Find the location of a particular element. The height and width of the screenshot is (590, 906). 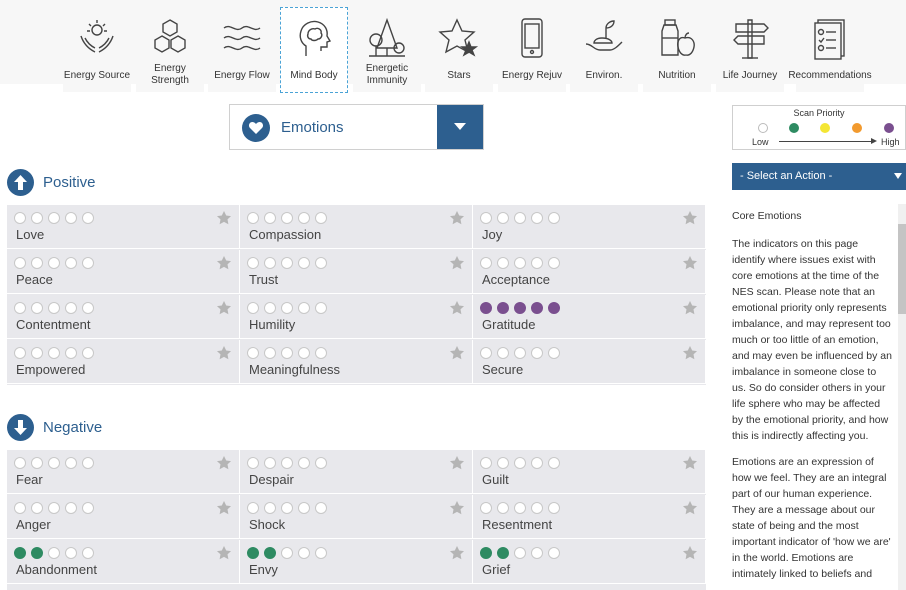

nav-energetic-immunity: Energetic Immunity is located at coordinates (387, 50).